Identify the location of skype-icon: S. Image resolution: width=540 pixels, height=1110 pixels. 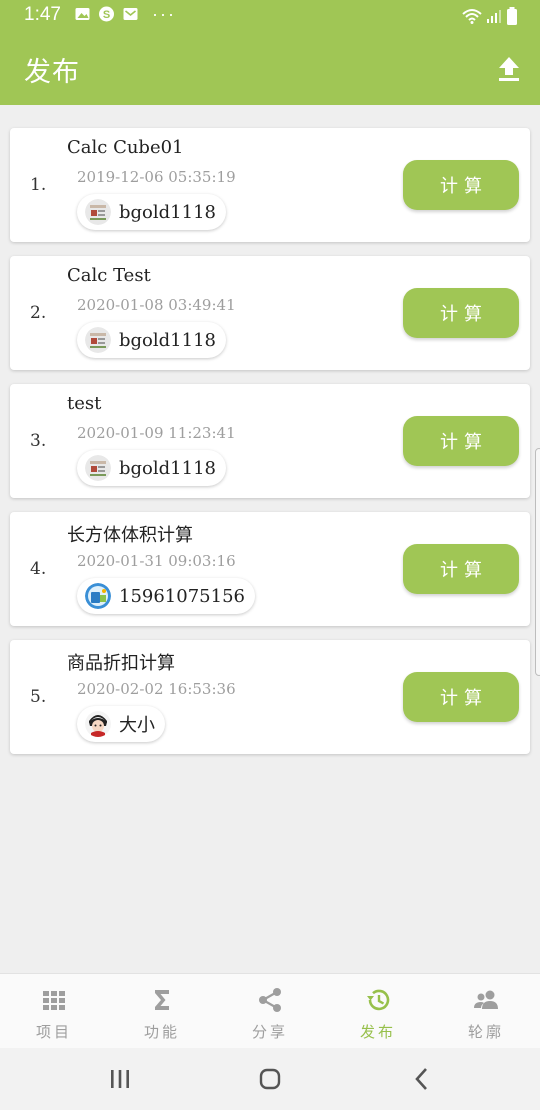
(106, 14).